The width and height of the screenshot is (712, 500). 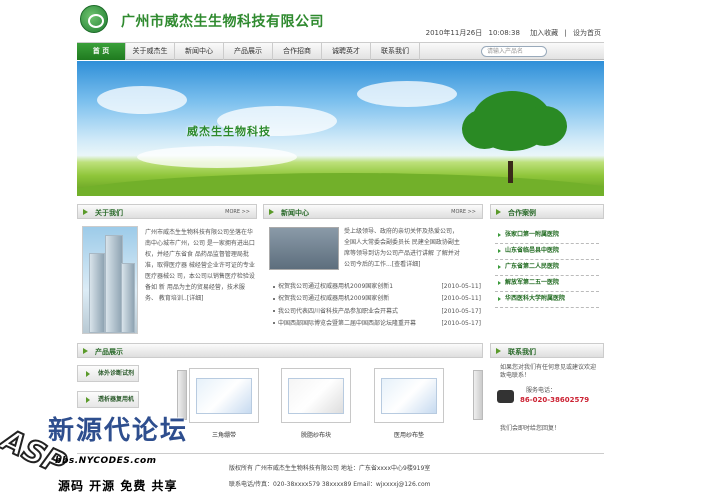 I want to click on news-title: 新闻中心, so click(x=295, y=213).